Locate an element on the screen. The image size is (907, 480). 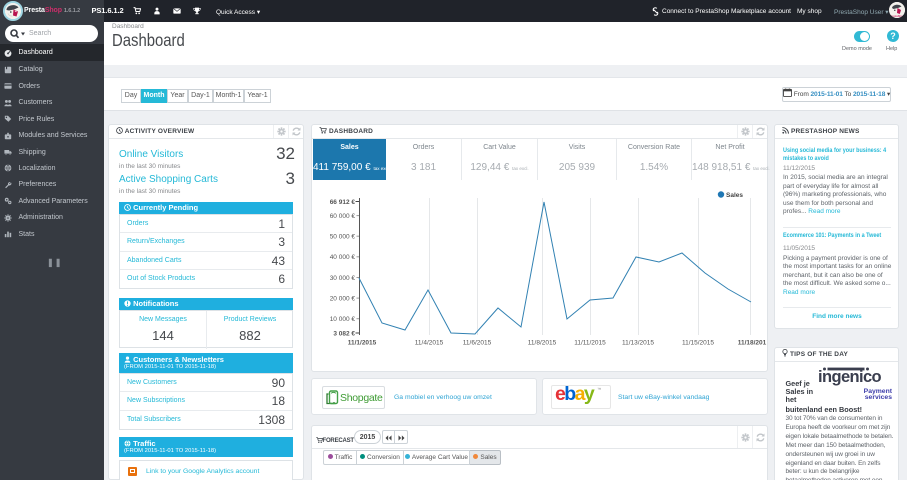
svg-text: Sales is located at coordinates (734, 195).